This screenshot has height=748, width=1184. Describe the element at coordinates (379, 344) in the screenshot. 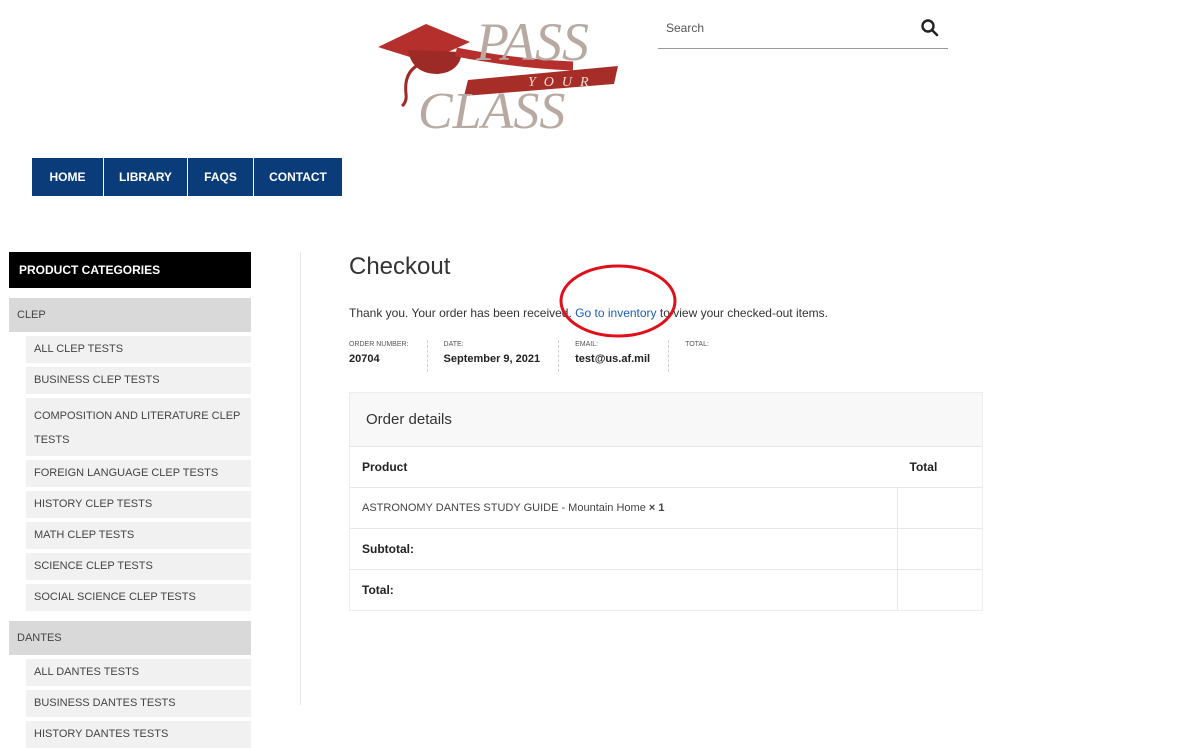

I see `order-number-label: ORDER NUMBER:` at that location.